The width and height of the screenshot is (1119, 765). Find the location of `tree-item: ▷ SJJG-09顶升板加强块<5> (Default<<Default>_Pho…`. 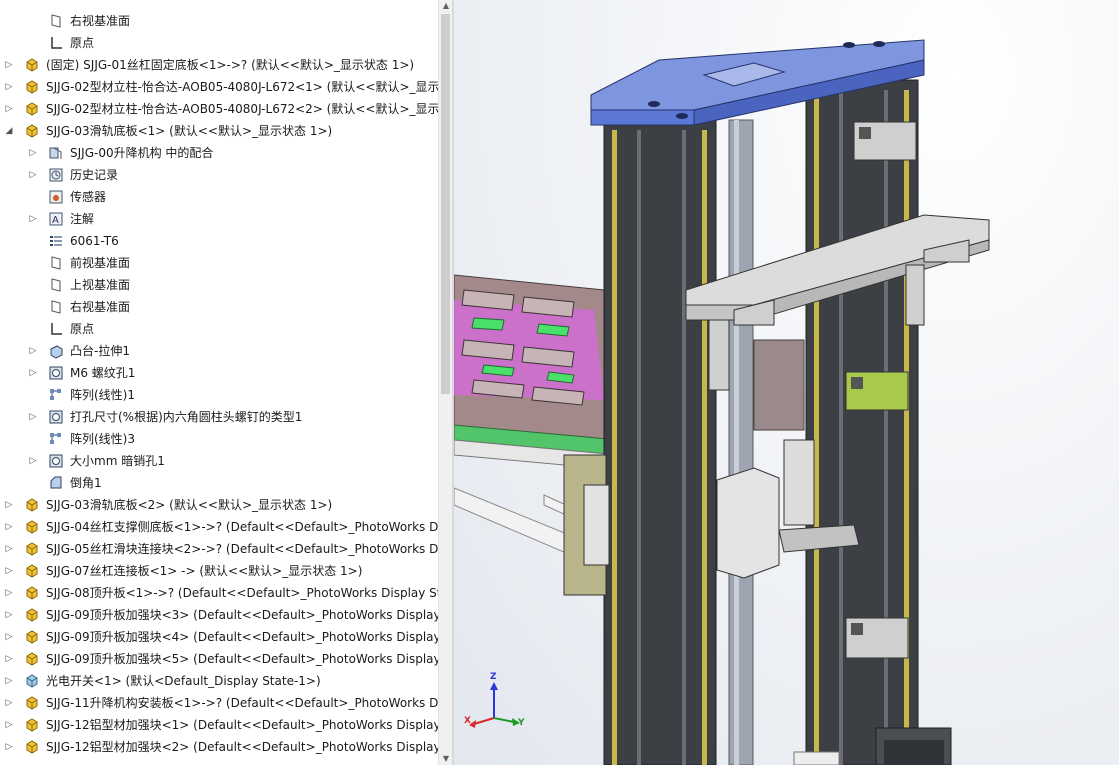

tree-item: ▷ SJJG-09顶升板加强块<5> (Default<<Default>_Pho… is located at coordinates (219, 659).